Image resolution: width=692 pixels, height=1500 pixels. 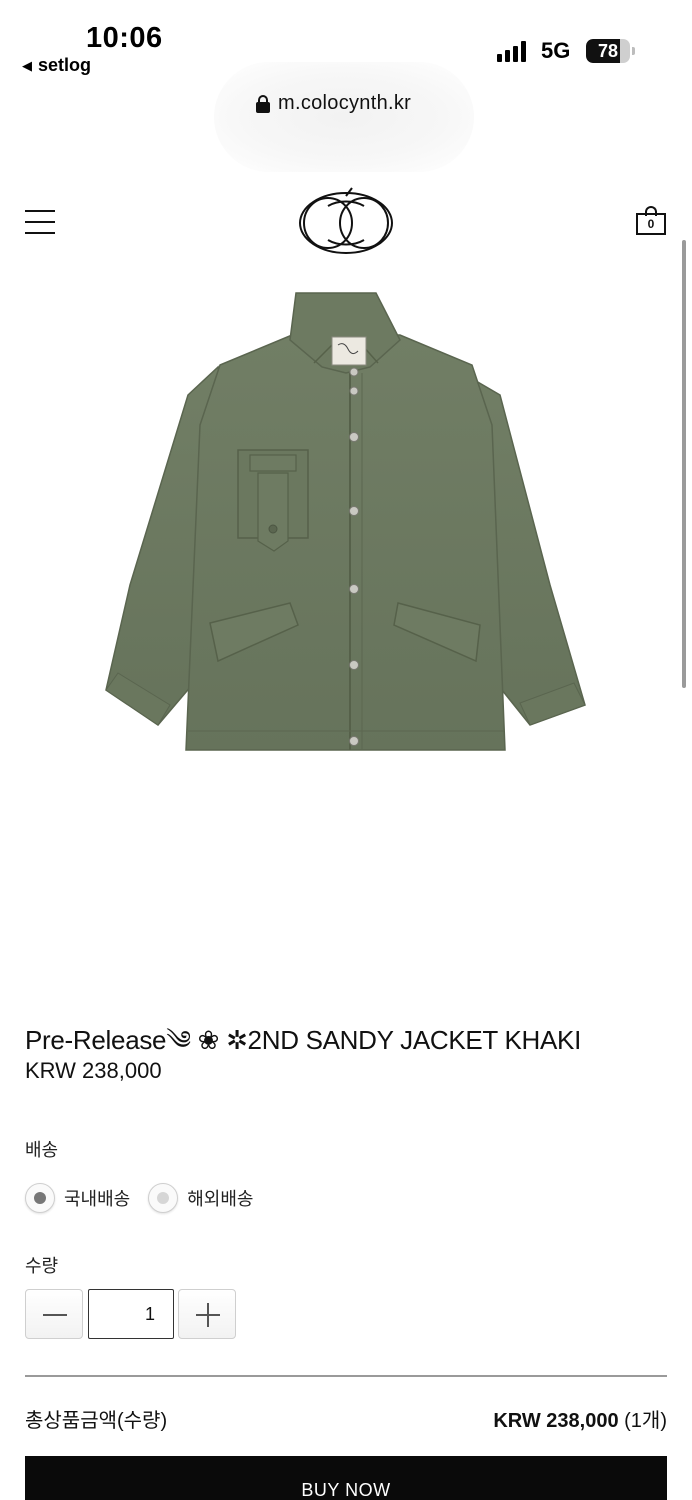 What do you see at coordinates (263, 103) in the screenshot?
I see `lock-icon` at bounding box center [263, 103].